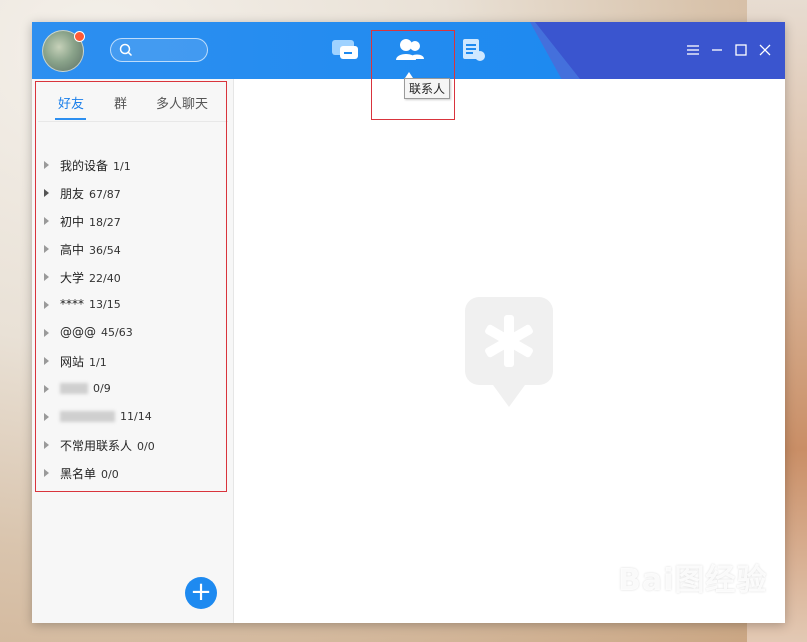 The height and width of the screenshot is (642, 807). I want to click on close-button, so click(765, 50).